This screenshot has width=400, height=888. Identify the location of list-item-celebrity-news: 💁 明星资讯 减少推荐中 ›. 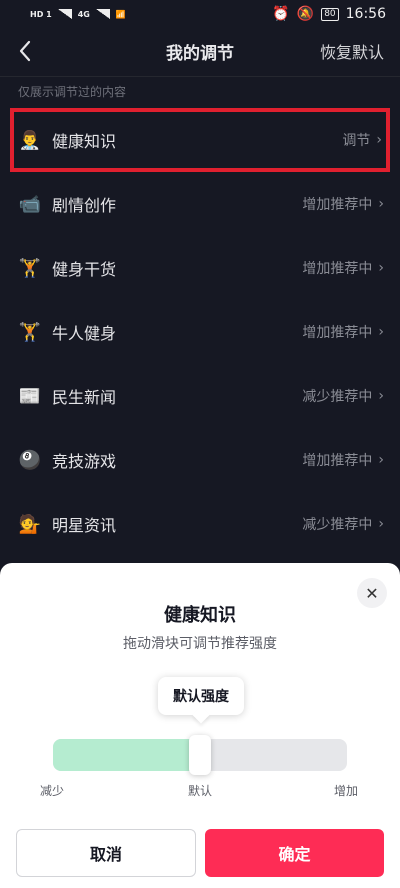
(200, 524).